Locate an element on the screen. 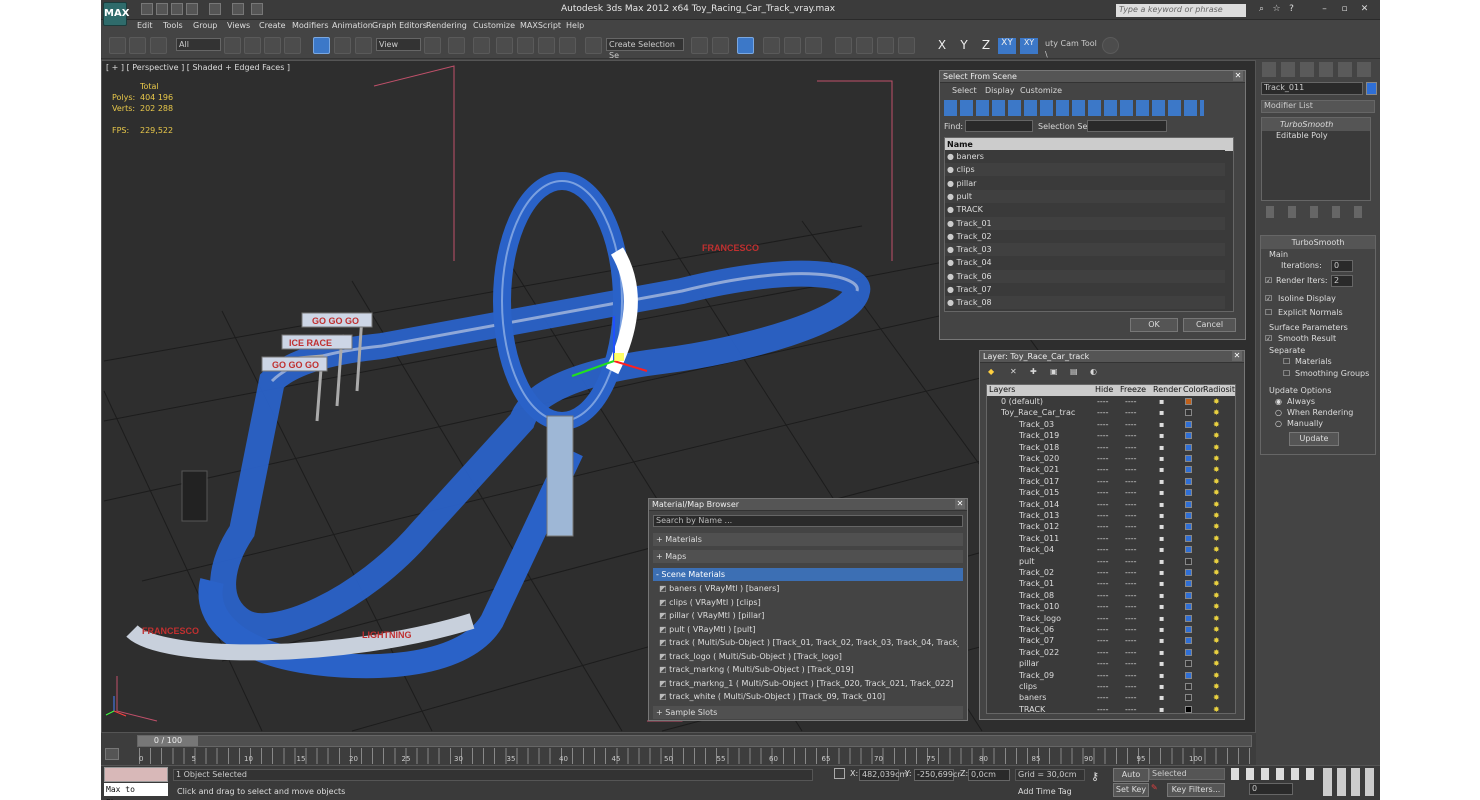 This screenshot has height=800, width=1480. angle-snap-icon is located at coordinates (525, 45).